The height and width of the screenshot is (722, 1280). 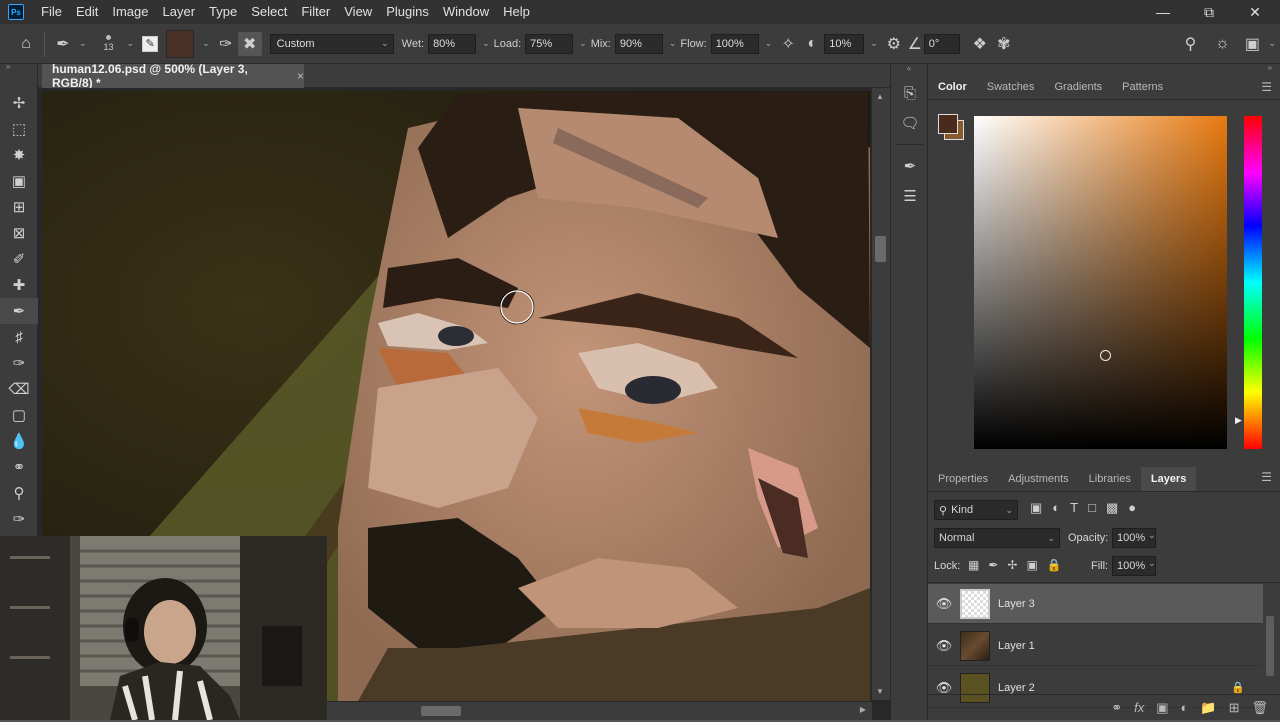 I want to click on tab-adjustments: Adjustments, so click(x=1038, y=479).